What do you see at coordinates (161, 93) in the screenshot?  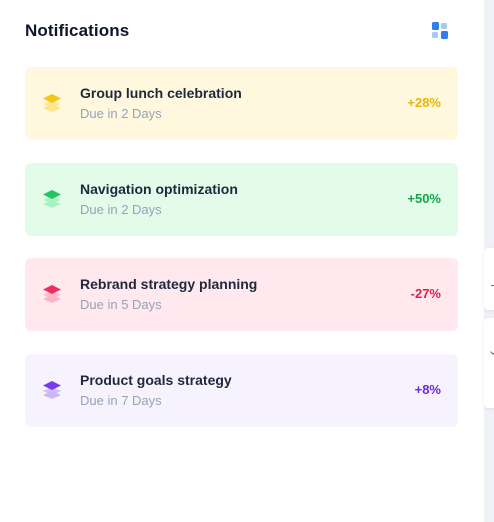 I see `notification-title: Group lunch celebration` at bounding box center [161, 93].